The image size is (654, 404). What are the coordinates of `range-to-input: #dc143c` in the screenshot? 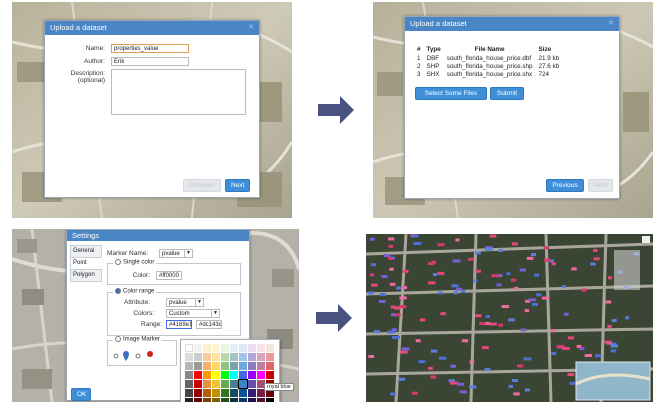 It's located at (209, 324).